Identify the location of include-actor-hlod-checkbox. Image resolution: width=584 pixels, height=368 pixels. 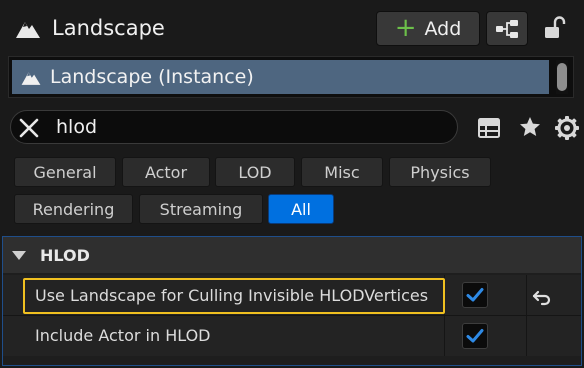
(475, 336).